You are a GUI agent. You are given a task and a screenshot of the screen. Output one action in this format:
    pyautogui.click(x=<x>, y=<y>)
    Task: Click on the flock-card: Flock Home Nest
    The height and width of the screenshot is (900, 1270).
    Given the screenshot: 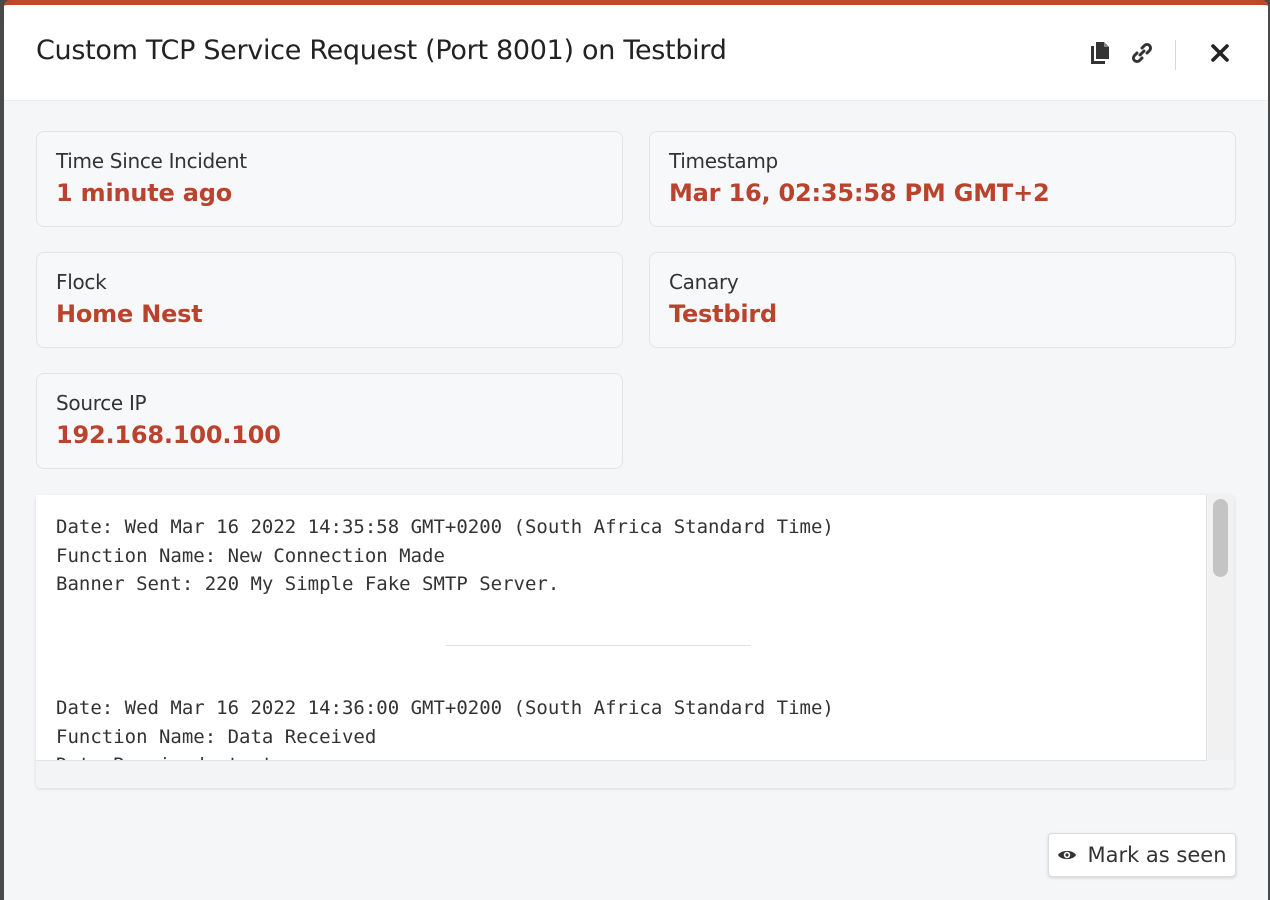 What is the action you would take?
    pyautogui.click(x=329, y=300)
    